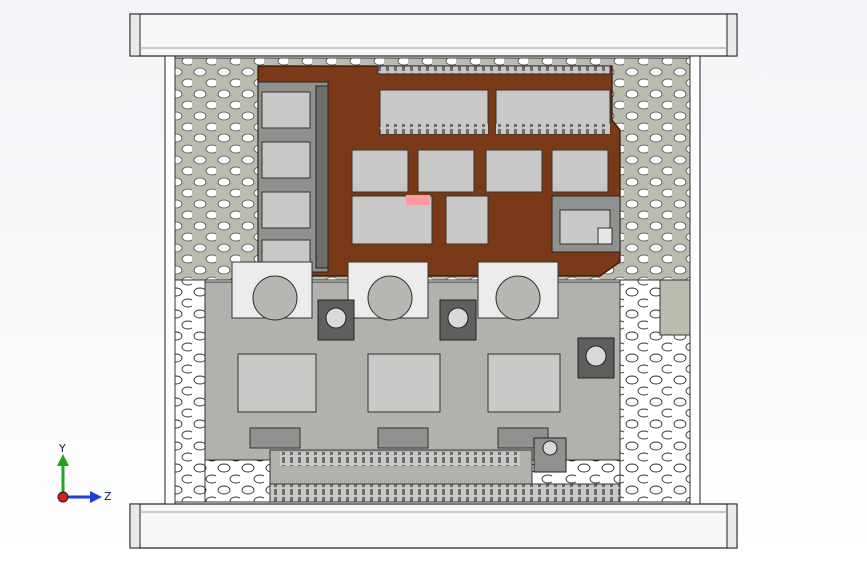 The image size is (867, 562). I want to click on z-axis-label: Z, so click(108, 496).